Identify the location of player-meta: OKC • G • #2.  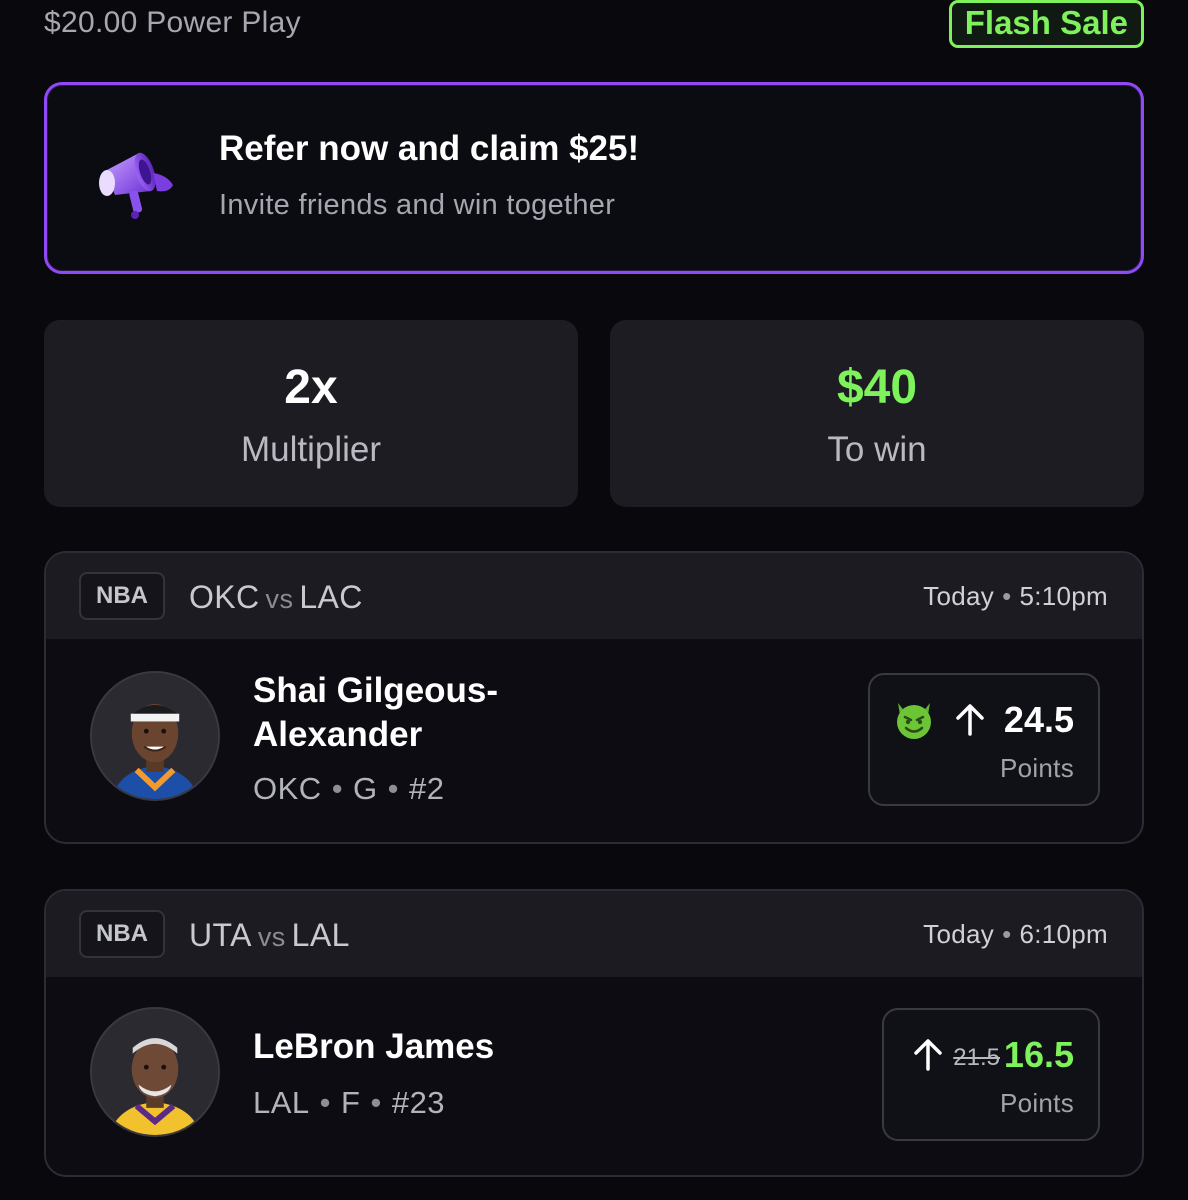
(349, 789).